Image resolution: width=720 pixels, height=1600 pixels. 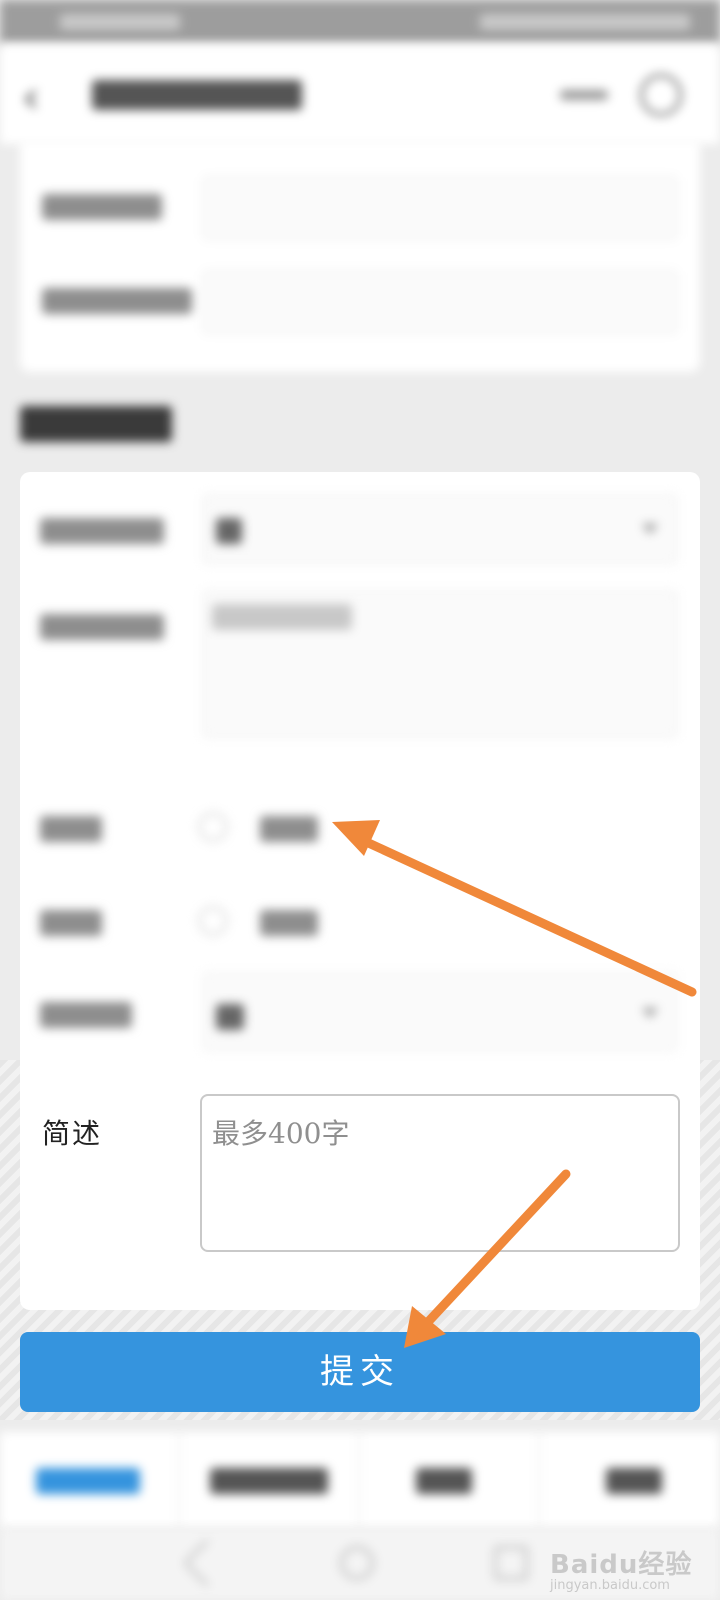 What do you see at coordinates (511, 1563) in the screenshot?
I see `nav-recents-icon` at bounding box center [511, 1563].